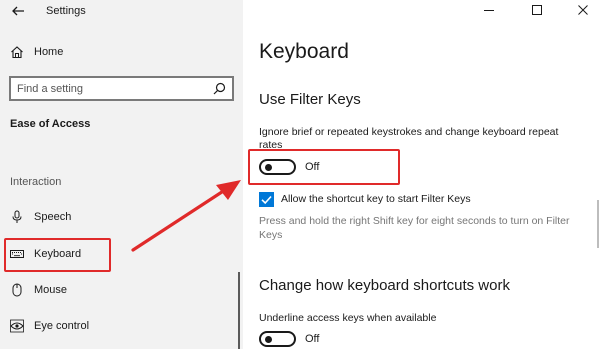 This screenshot has width=600, height=349. I want to click on page-title: Keyboard, so click(304, 51).